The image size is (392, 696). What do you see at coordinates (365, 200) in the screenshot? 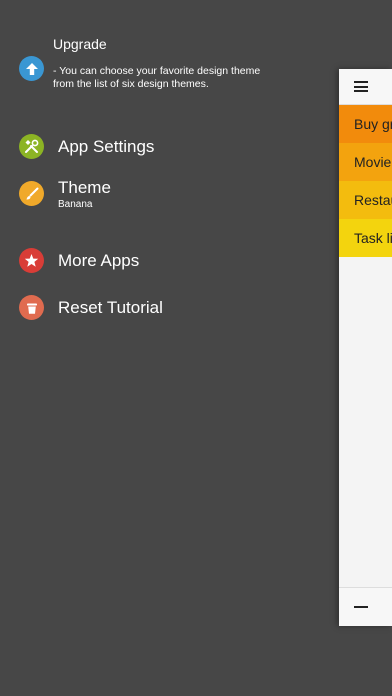
I see `list-item: Restau` at bounding box center [365, 200].